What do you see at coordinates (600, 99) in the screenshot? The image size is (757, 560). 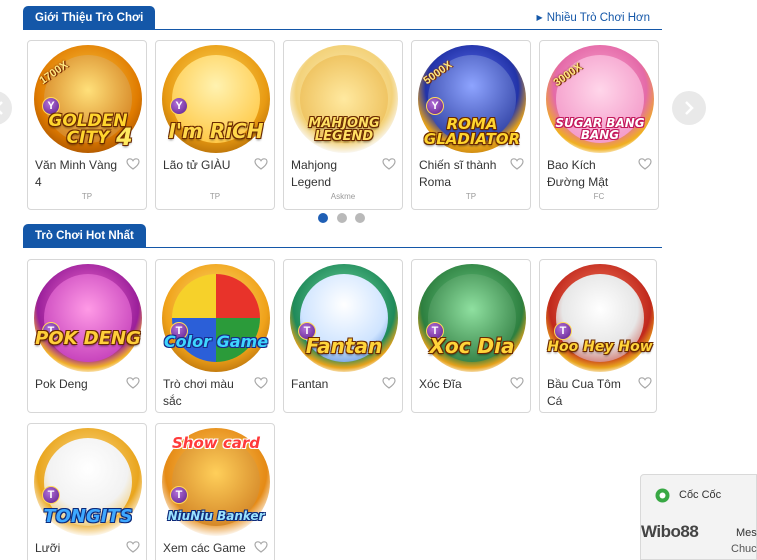 I see `game-thumbnail: 3000X SUGAR BANG BANG` at bounding box center [600, 99].